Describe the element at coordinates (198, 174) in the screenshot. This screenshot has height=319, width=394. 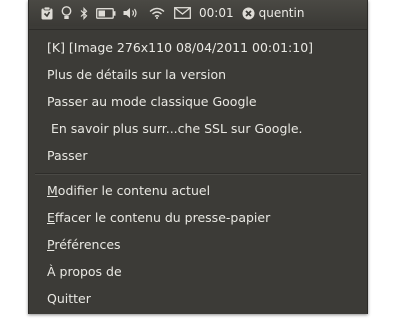
I see `menu-separator` at that location.